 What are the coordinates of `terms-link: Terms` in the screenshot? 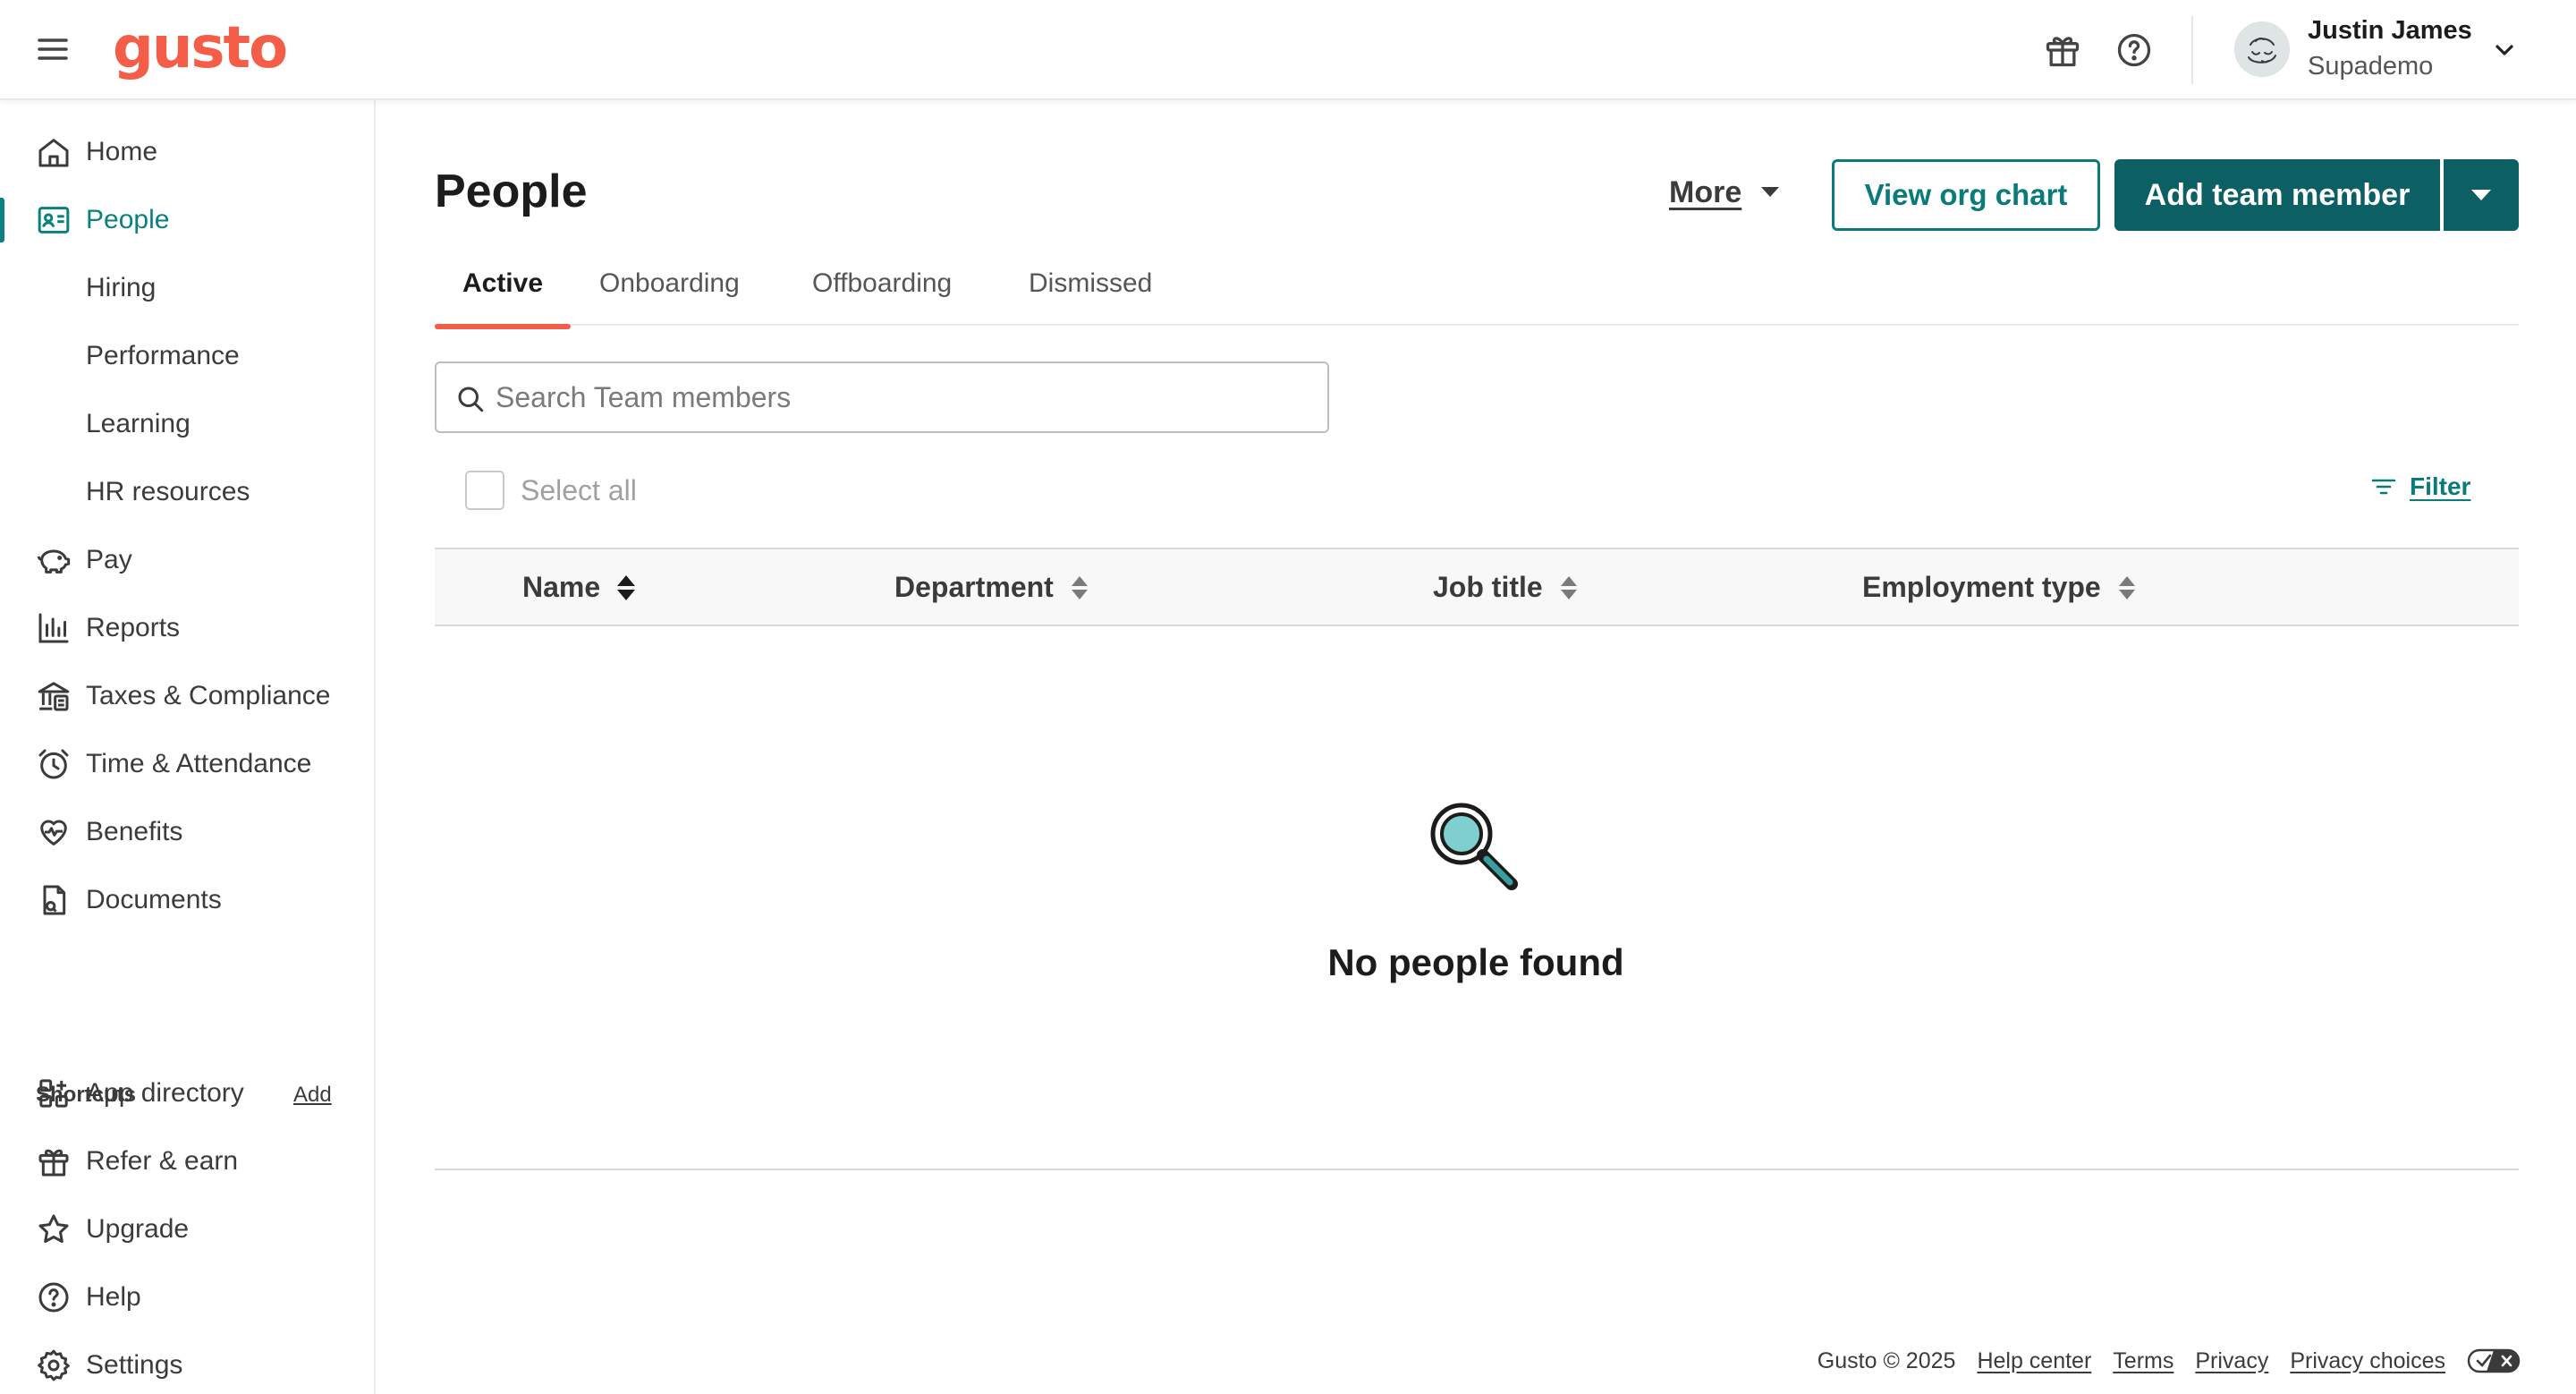 It's located at (2143, 1361).